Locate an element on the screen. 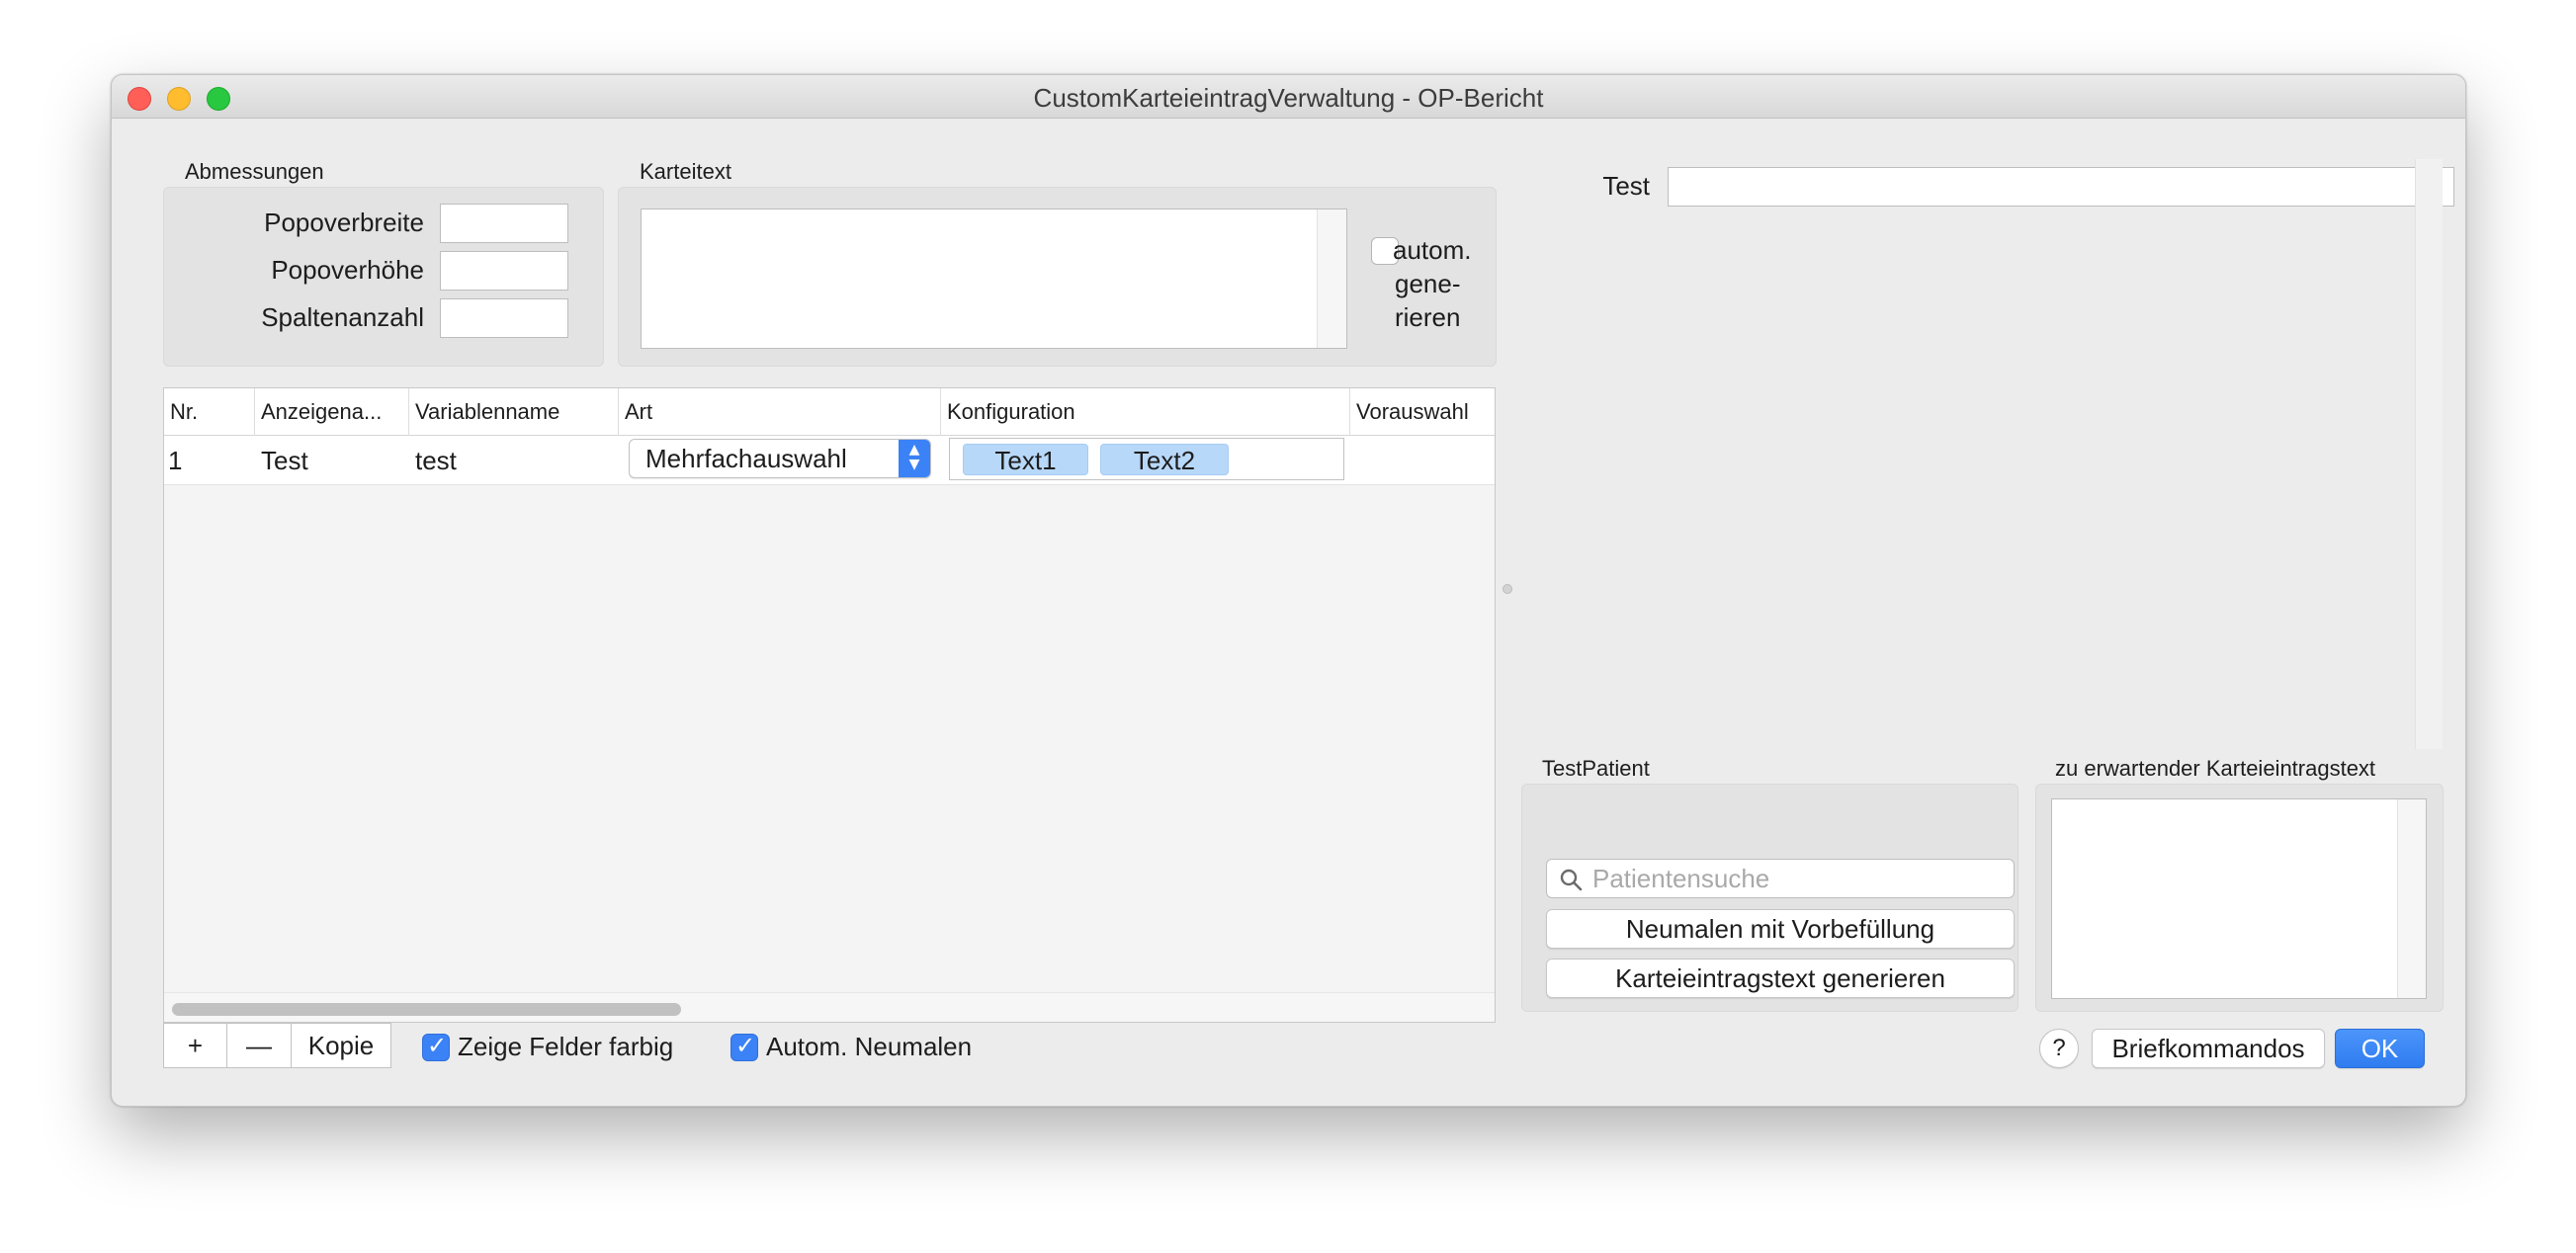  karteitext-scrollbar is located at coordinates (1331, 278).